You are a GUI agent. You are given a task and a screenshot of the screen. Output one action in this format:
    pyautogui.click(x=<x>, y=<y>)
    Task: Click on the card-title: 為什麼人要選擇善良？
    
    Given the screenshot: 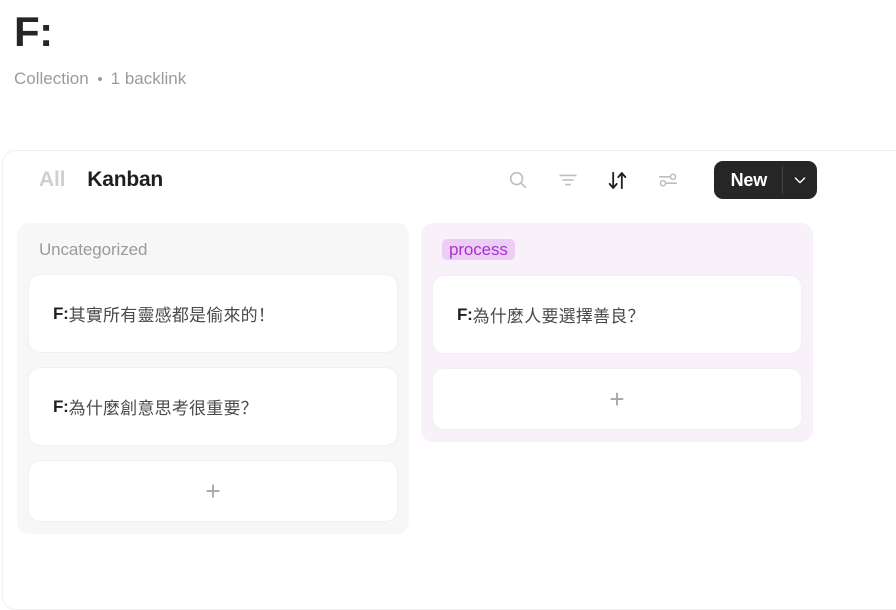 What is the action you would take?
    pyautogui.click(x=558, y=316)
    